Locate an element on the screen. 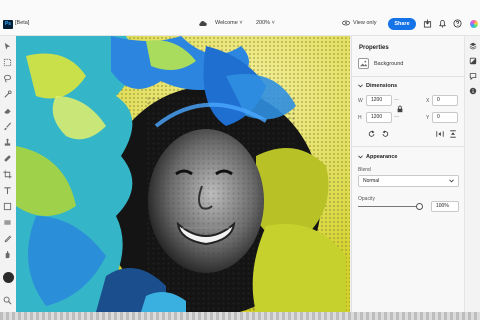  y-label: Y is located at coordinates (428, 118).